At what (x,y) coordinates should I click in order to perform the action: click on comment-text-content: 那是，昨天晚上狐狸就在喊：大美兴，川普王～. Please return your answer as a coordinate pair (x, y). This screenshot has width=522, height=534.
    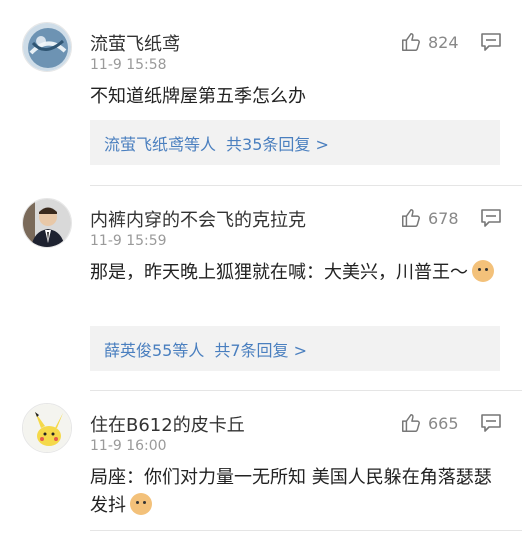
    Looking at the image, I should click on (279, 272).